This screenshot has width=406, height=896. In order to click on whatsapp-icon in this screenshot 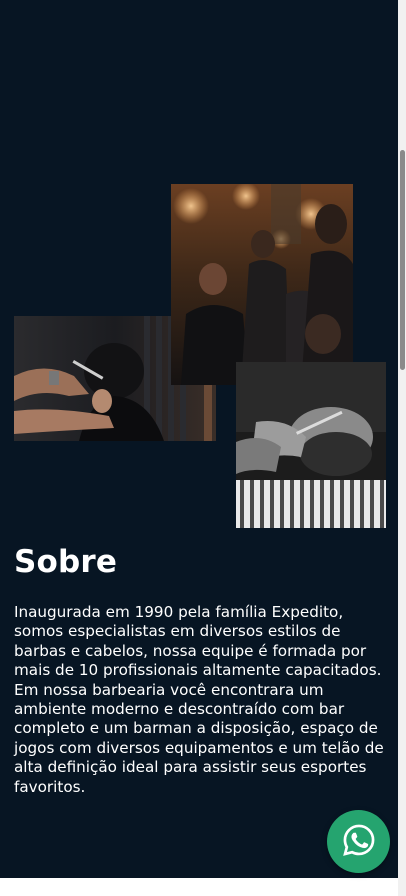, I will do `click(359, 842)`.